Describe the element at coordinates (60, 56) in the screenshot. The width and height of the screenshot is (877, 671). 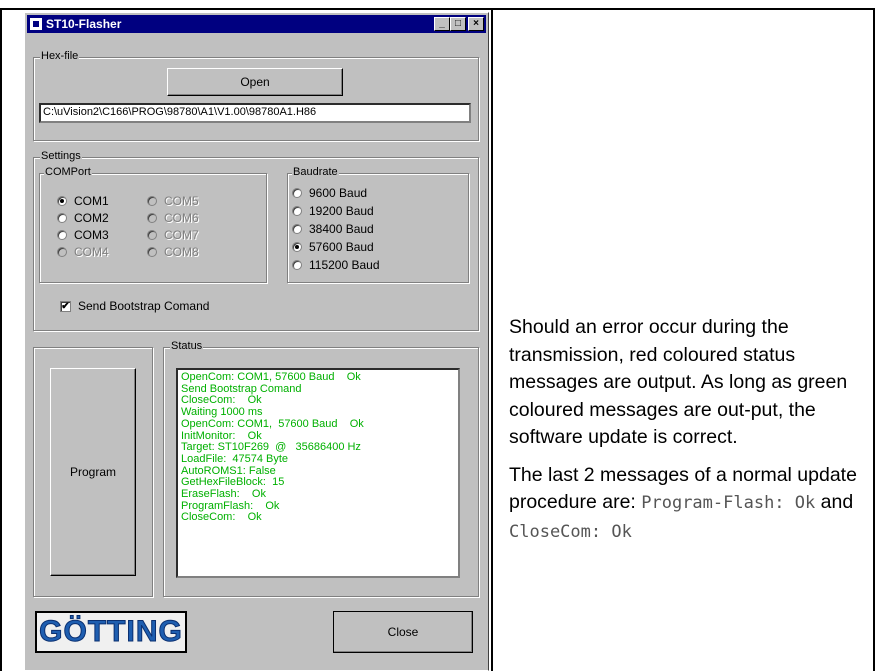
I see `hexfile-group-label: Hex-file` at that location.